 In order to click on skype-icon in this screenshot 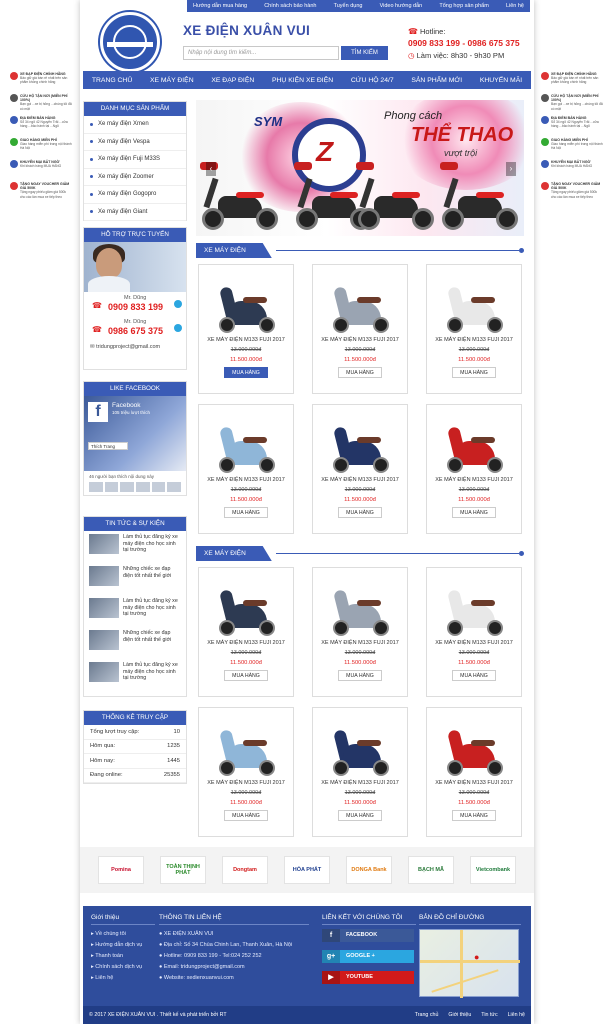, I will do `click(178, 328)`.